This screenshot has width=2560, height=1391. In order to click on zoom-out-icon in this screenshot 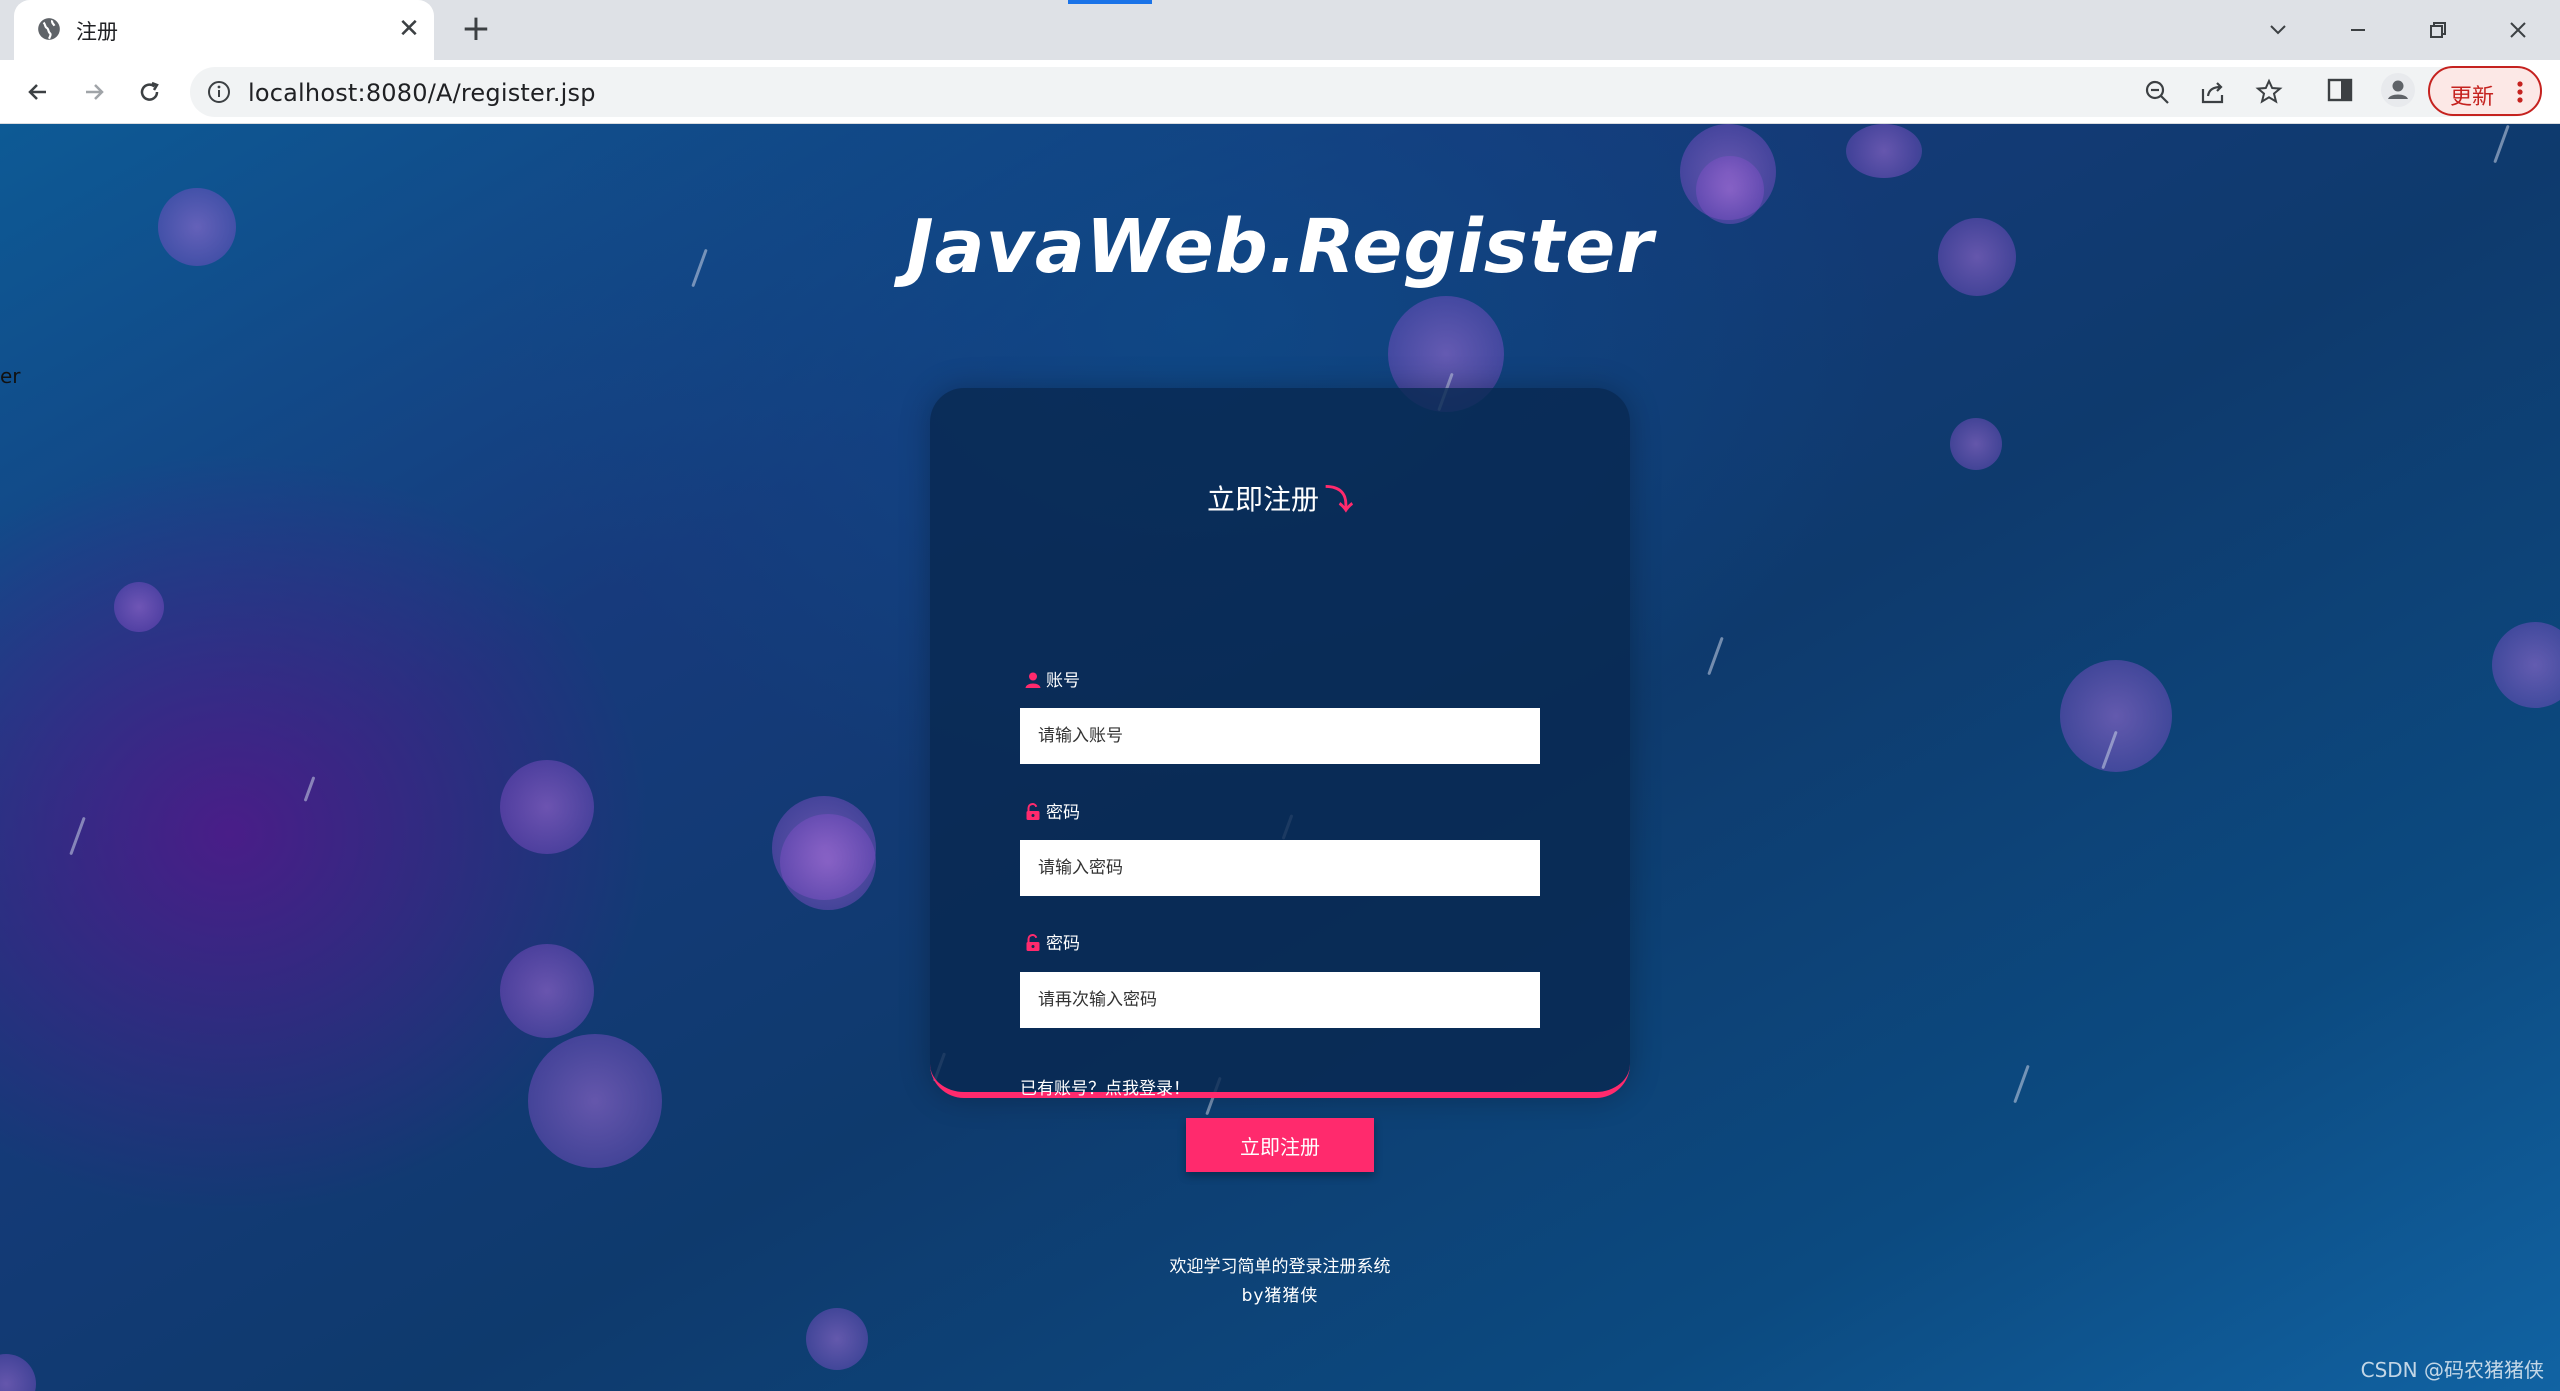, I will do `click(2157, 92)`.